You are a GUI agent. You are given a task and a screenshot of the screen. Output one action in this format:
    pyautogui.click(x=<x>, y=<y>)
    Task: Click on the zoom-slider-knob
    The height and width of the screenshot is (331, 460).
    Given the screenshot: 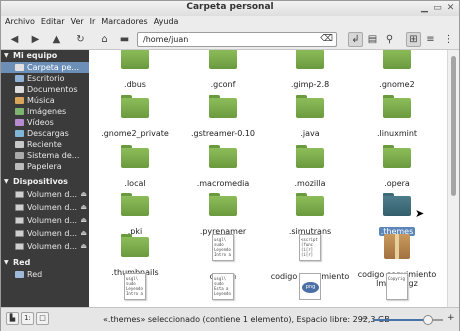 What is the action you would take?
    pyautogui.click(x=427, y=320)
    